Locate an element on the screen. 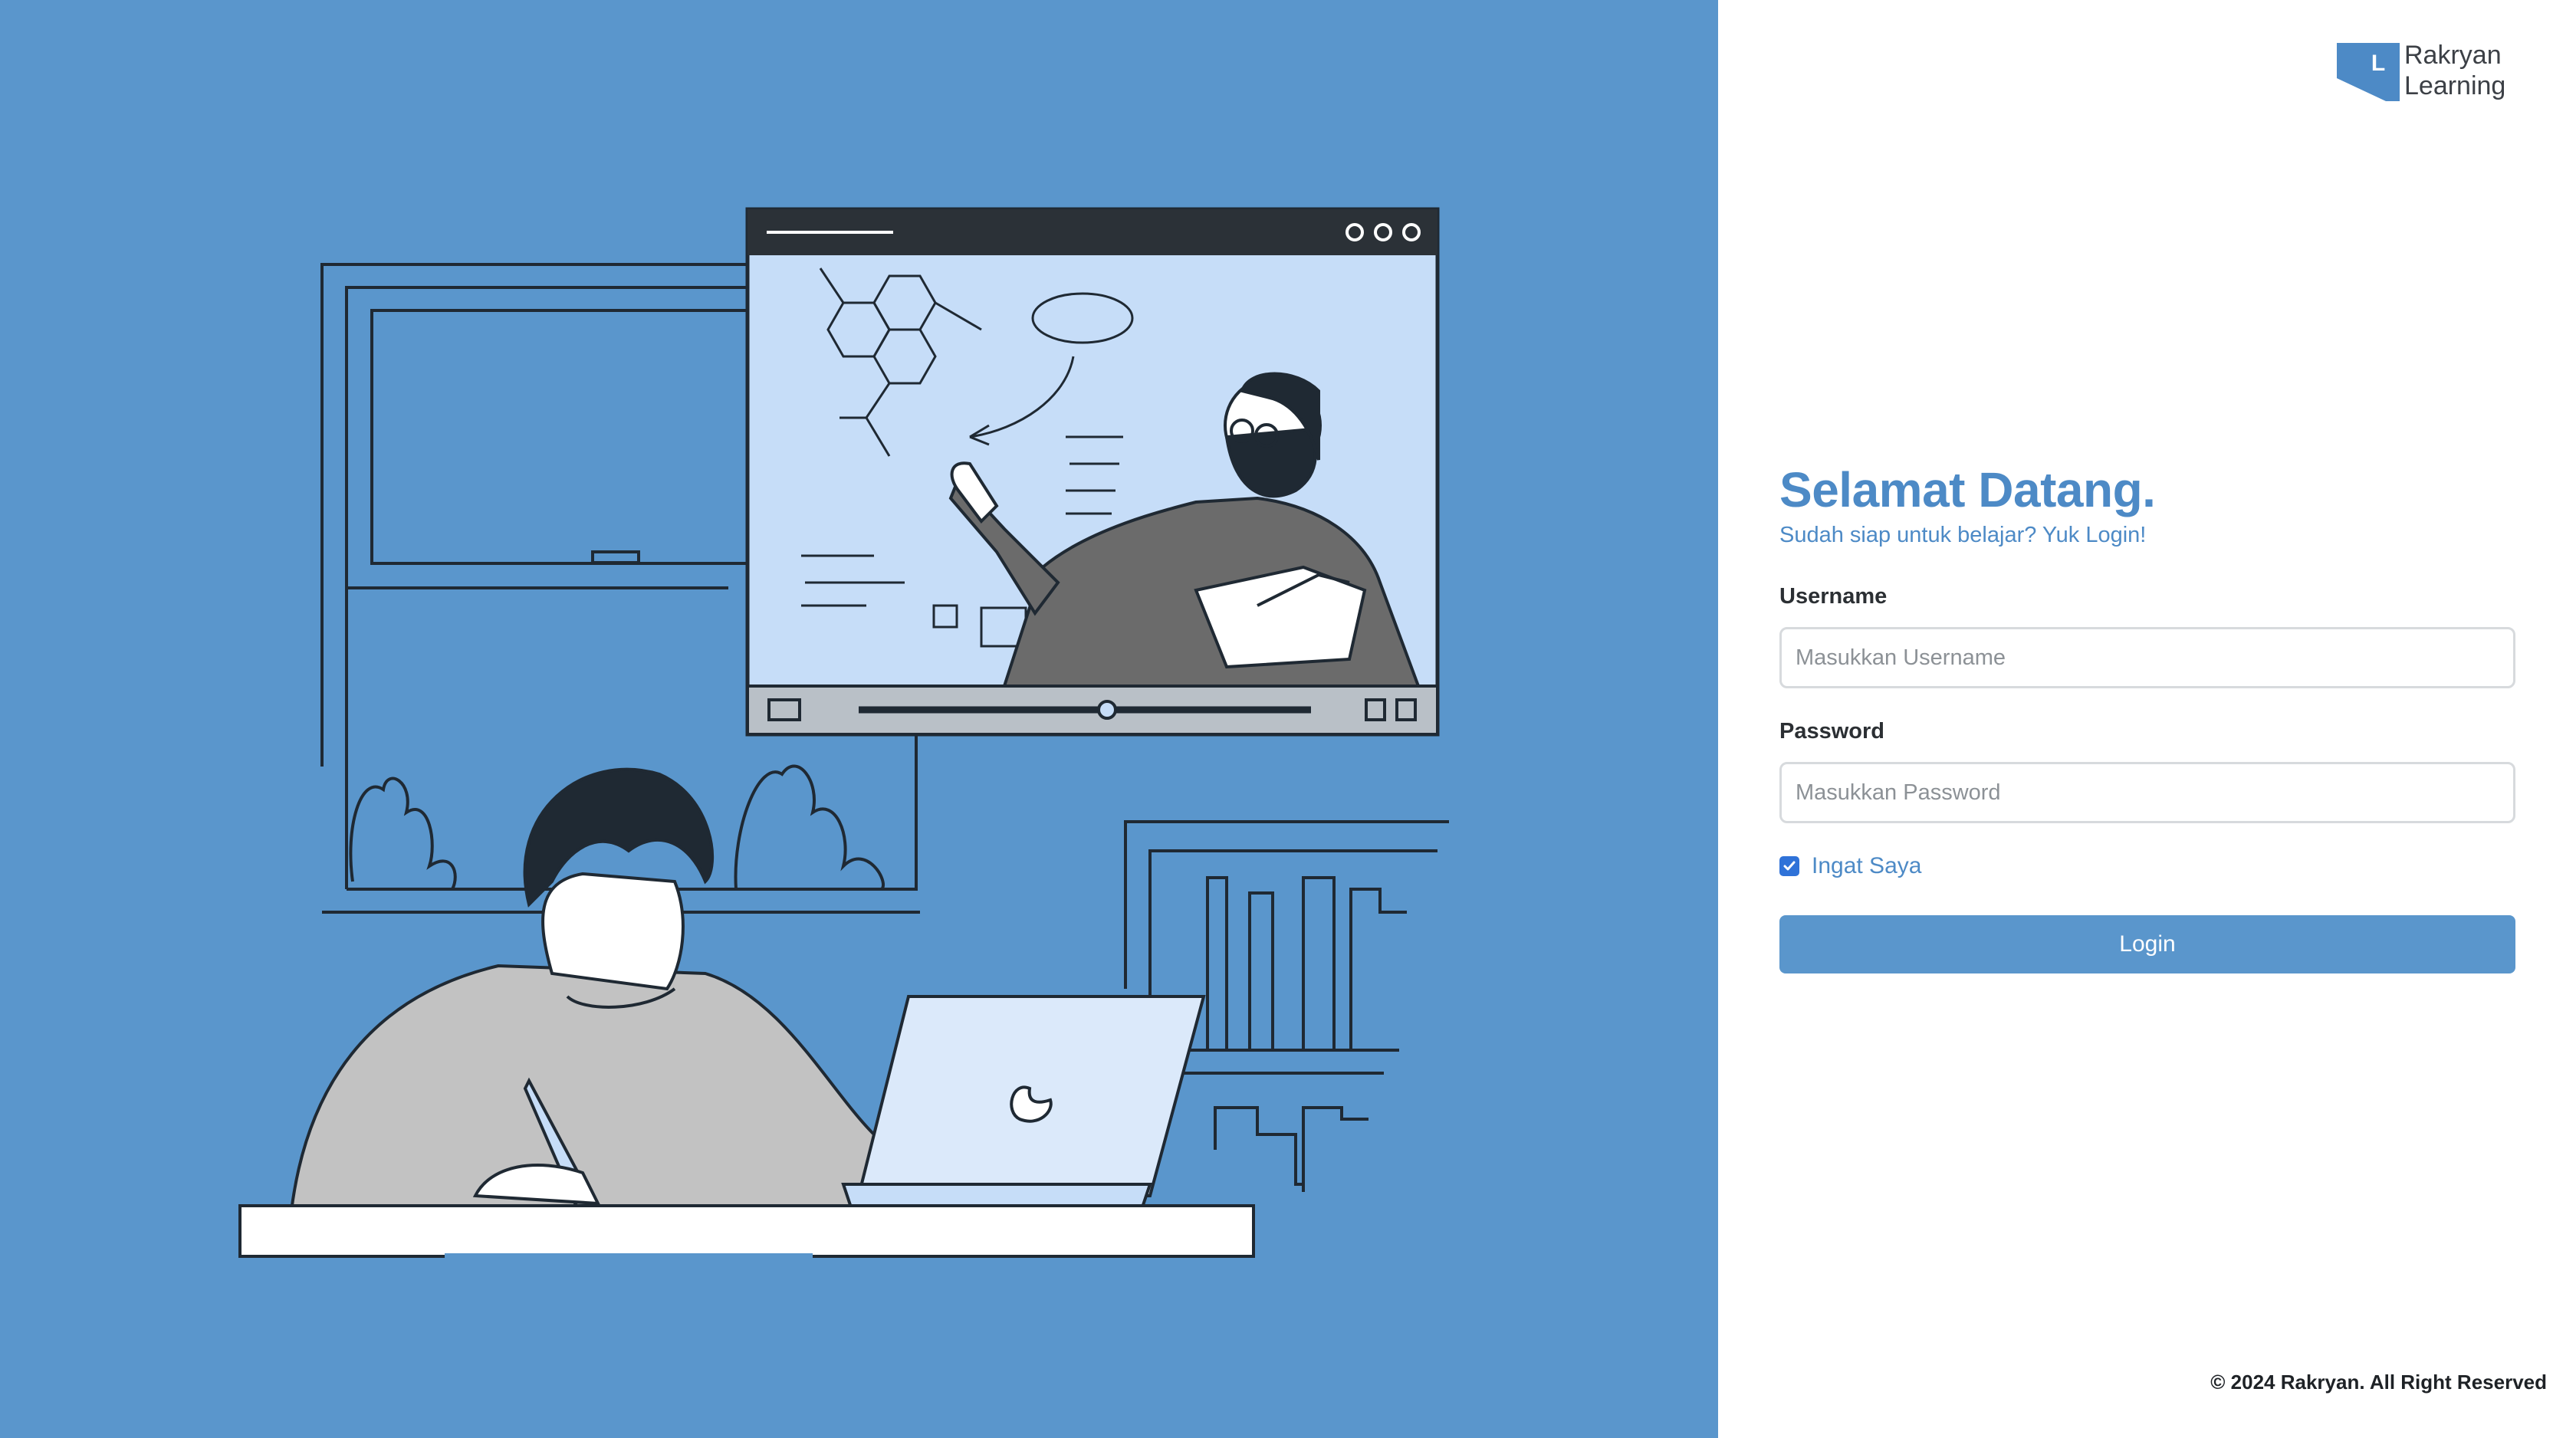 The width and height of the screenshot is (2576, 1438). footer-copyright: © 2024 Rakryan. All Right Reserved is located at coordinates (2378, 1382).